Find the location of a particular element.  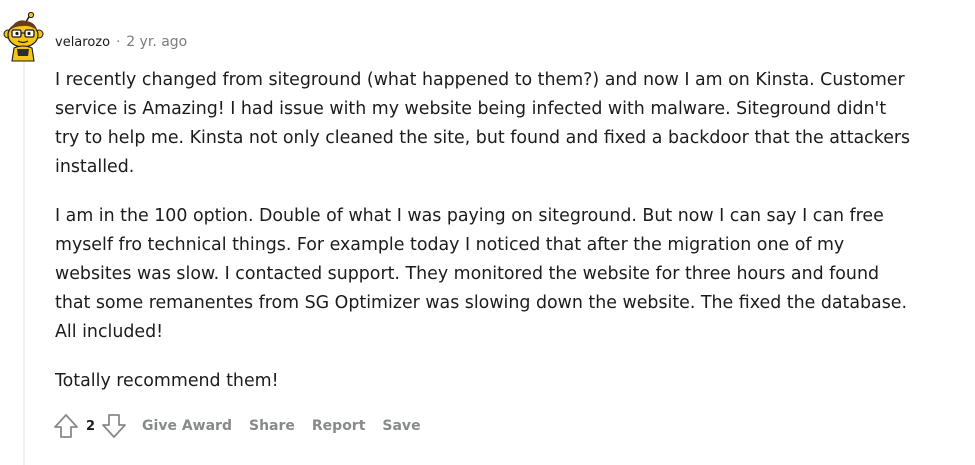

downvote-arrow-icon is located at coordinates (114, 426).